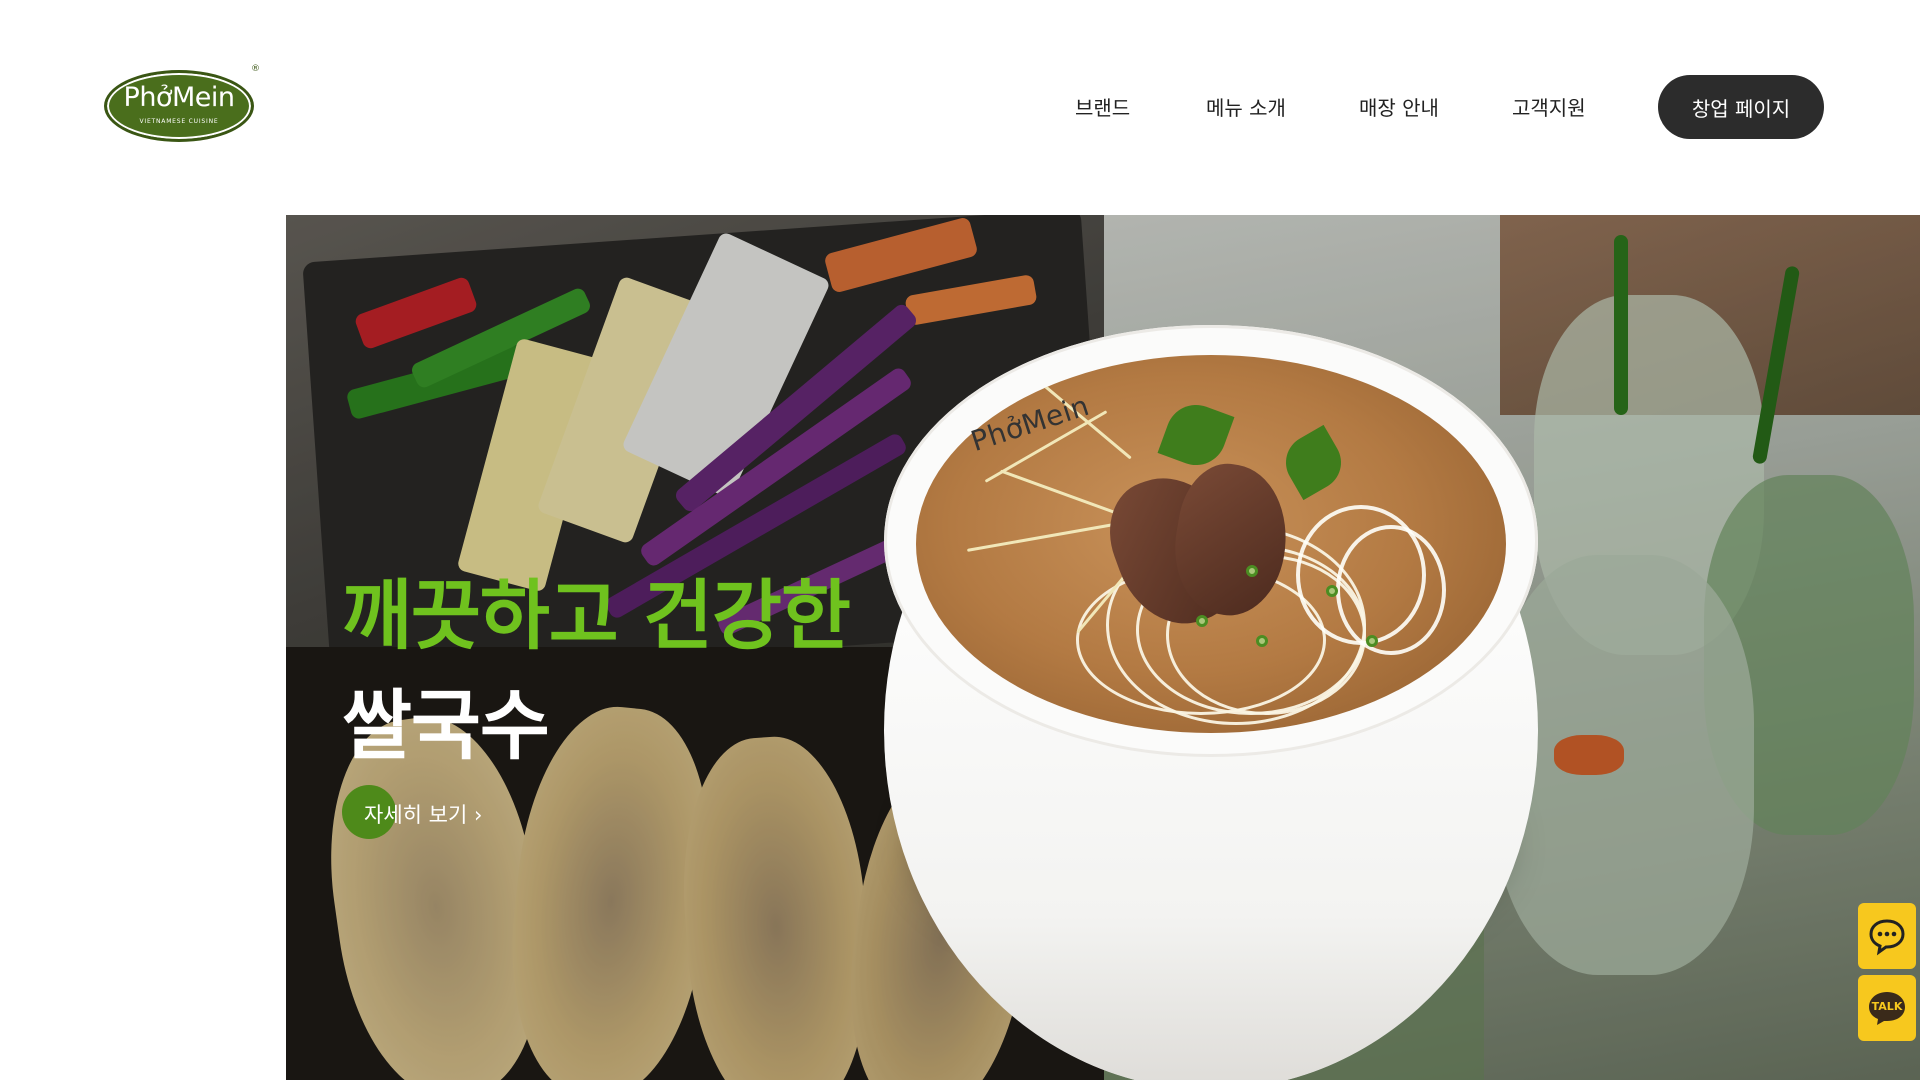 The width and height of the screenshot is (1920, 1080). What do you see at coordinates (446, 725) in the screenshot?
I see `hero-headline-white: 쌀국수` at bounding box center [446, 725].